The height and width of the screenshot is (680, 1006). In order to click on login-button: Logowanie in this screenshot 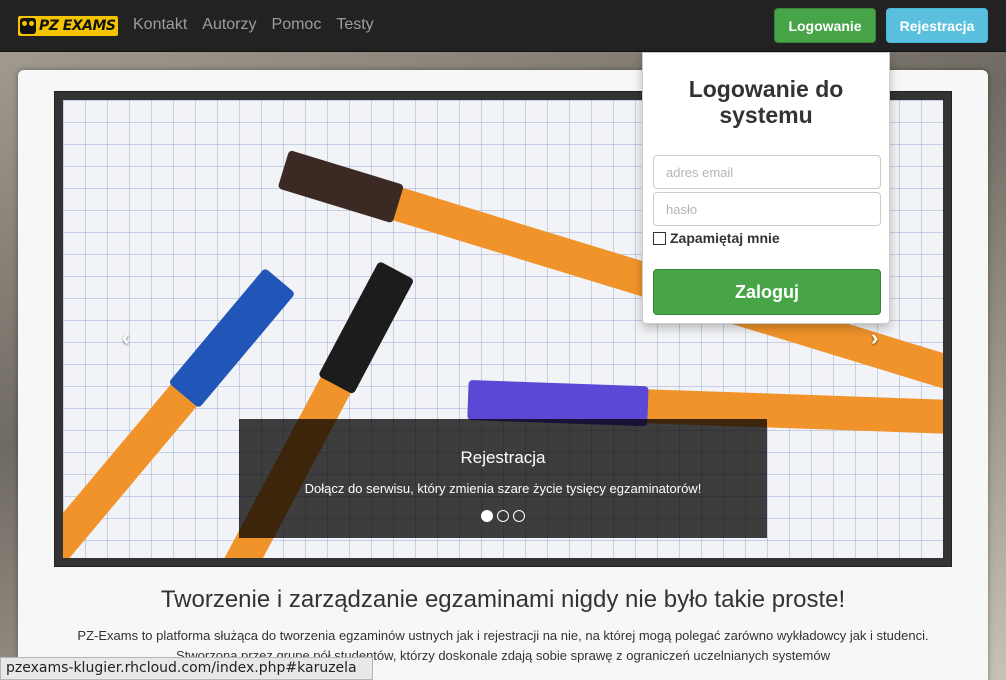, I will do `click(825, 25)`.